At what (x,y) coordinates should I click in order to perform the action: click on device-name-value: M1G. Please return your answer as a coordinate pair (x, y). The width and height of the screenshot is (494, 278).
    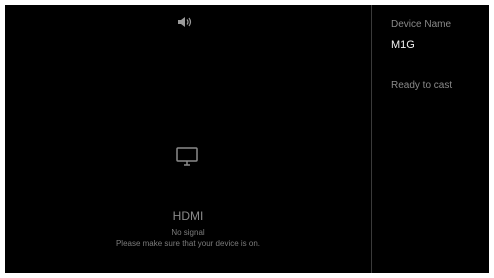
    Looking at the image, I should click on (403, 45).